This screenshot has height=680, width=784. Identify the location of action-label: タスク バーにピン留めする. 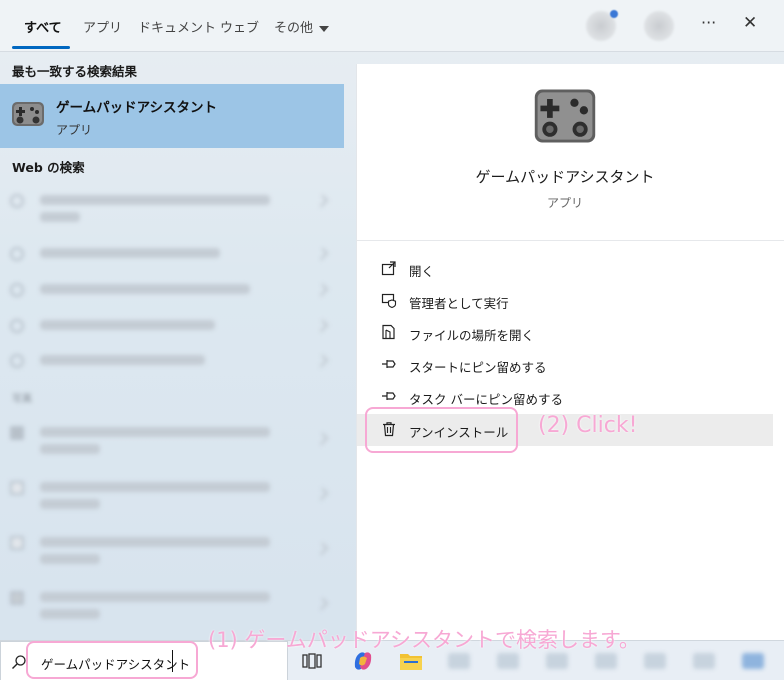
(486, 399).